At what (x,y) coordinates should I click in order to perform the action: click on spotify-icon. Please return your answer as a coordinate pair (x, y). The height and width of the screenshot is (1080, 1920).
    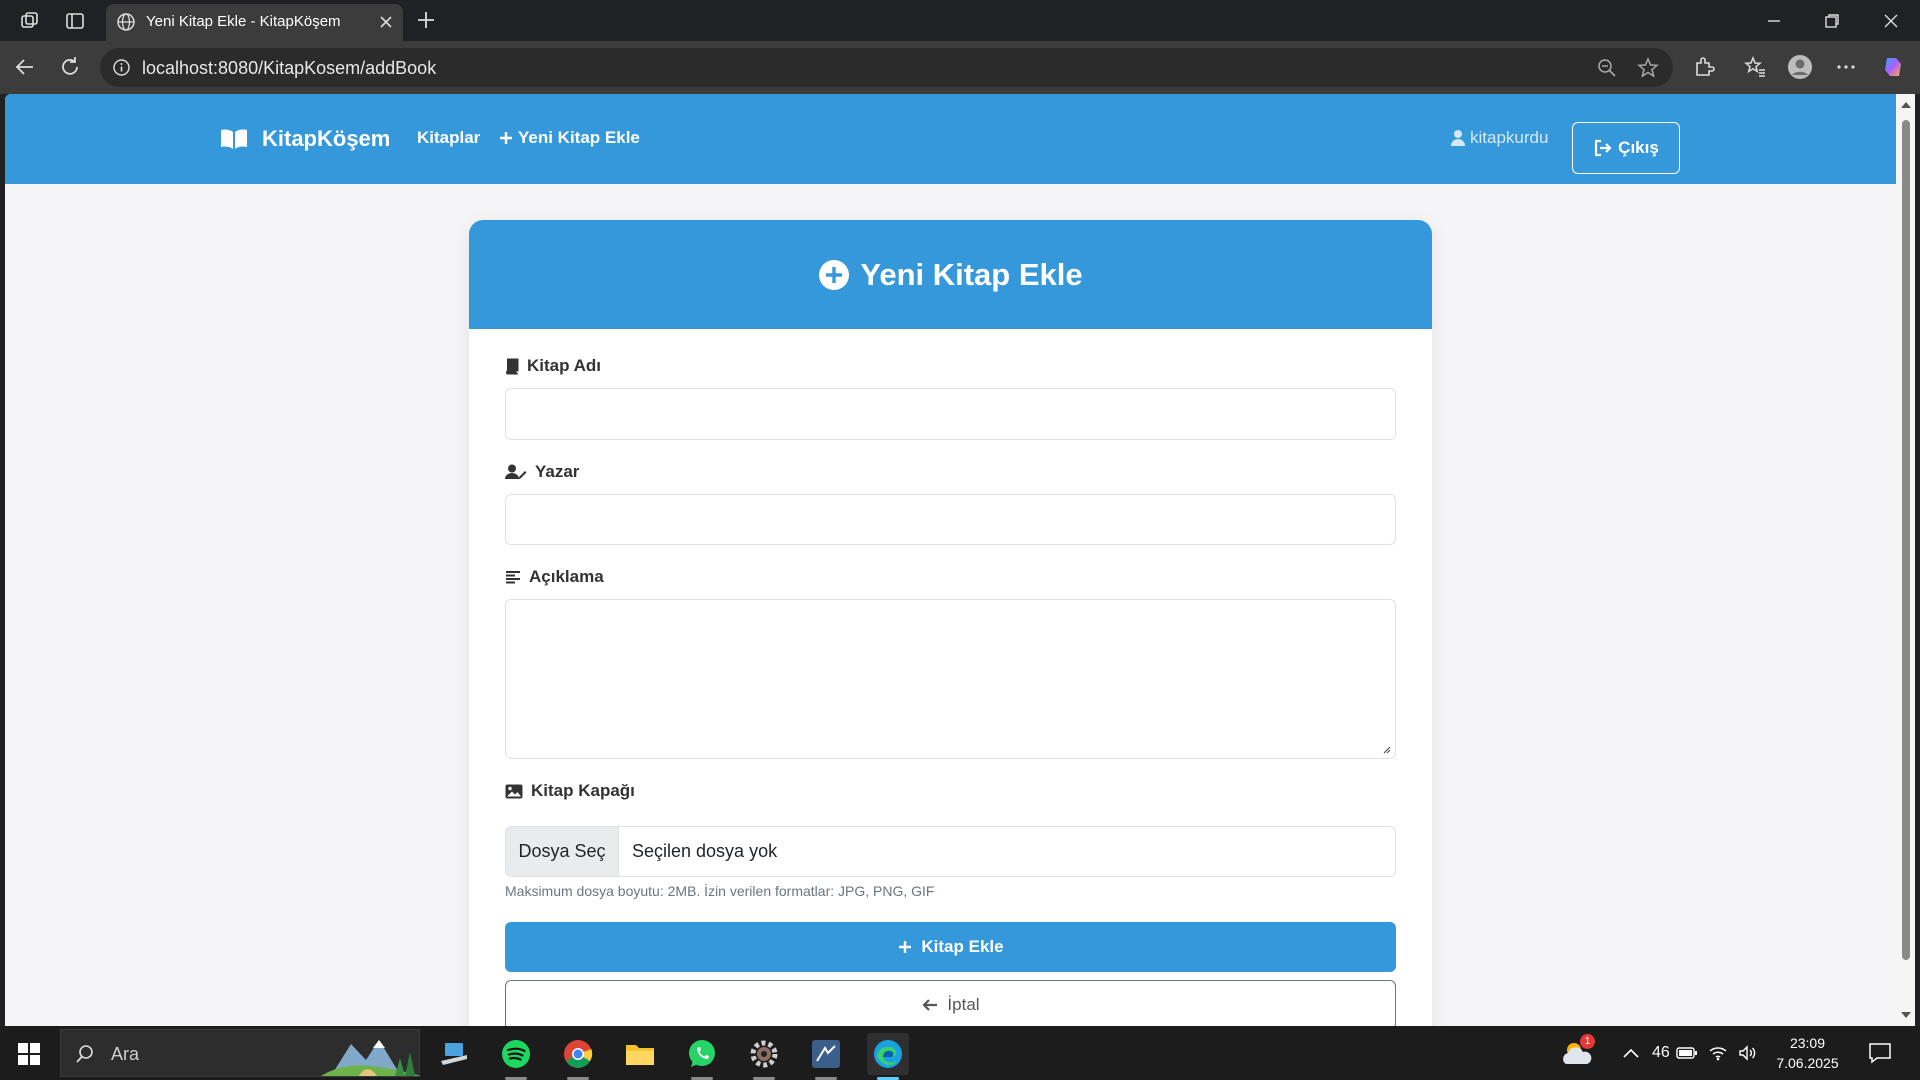
    Looking at the image, I should click on (516, 1054).